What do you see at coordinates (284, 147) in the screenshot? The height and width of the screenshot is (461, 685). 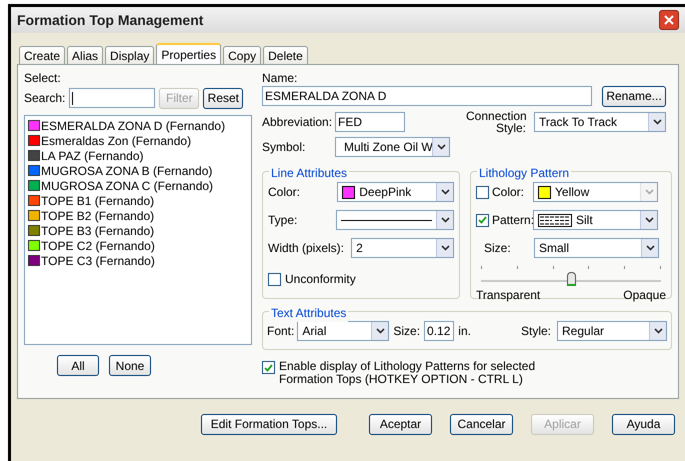 I see `symbol-label: Symbol:` at bounding box center [284, 147].